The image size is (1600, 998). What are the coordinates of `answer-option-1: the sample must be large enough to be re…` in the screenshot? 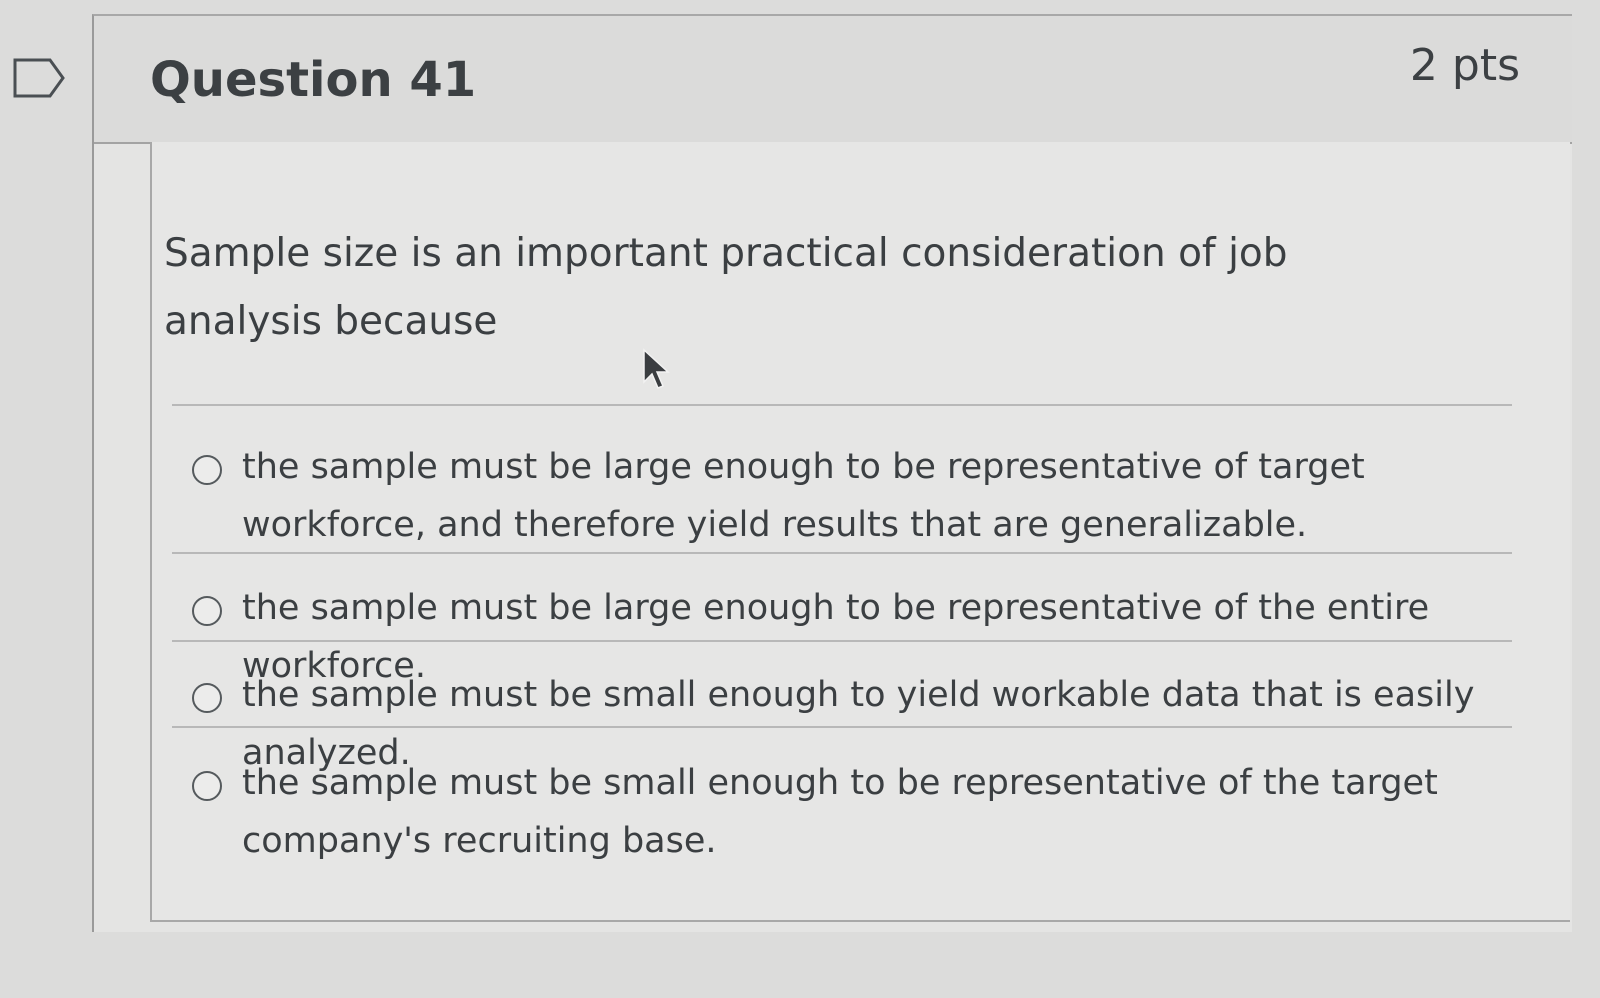 It's located at (852, 496).